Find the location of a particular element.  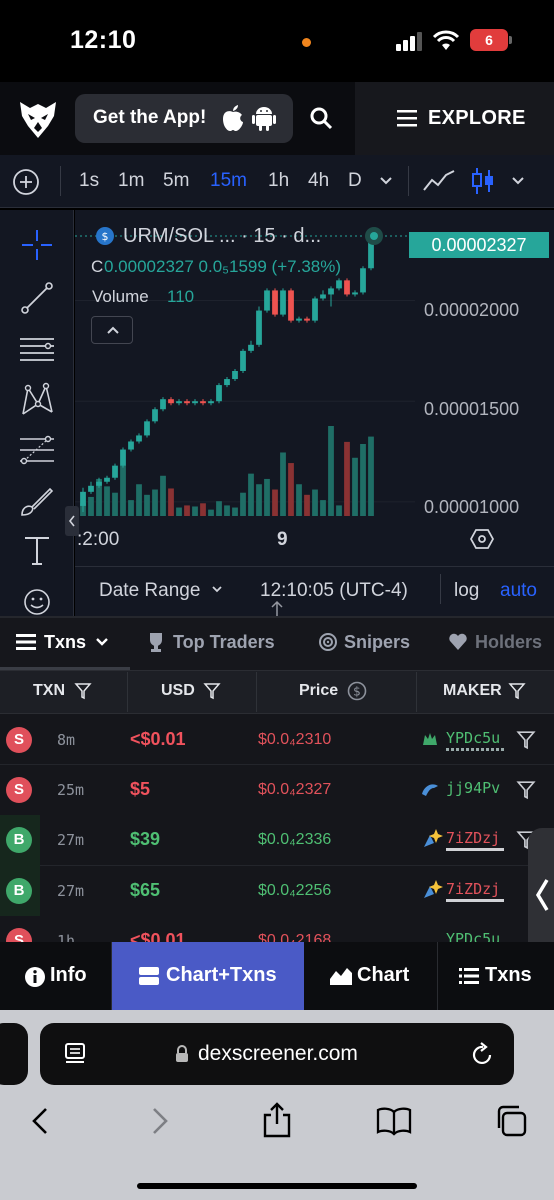

add-indicator-icon is located at coordinates (26, 182).